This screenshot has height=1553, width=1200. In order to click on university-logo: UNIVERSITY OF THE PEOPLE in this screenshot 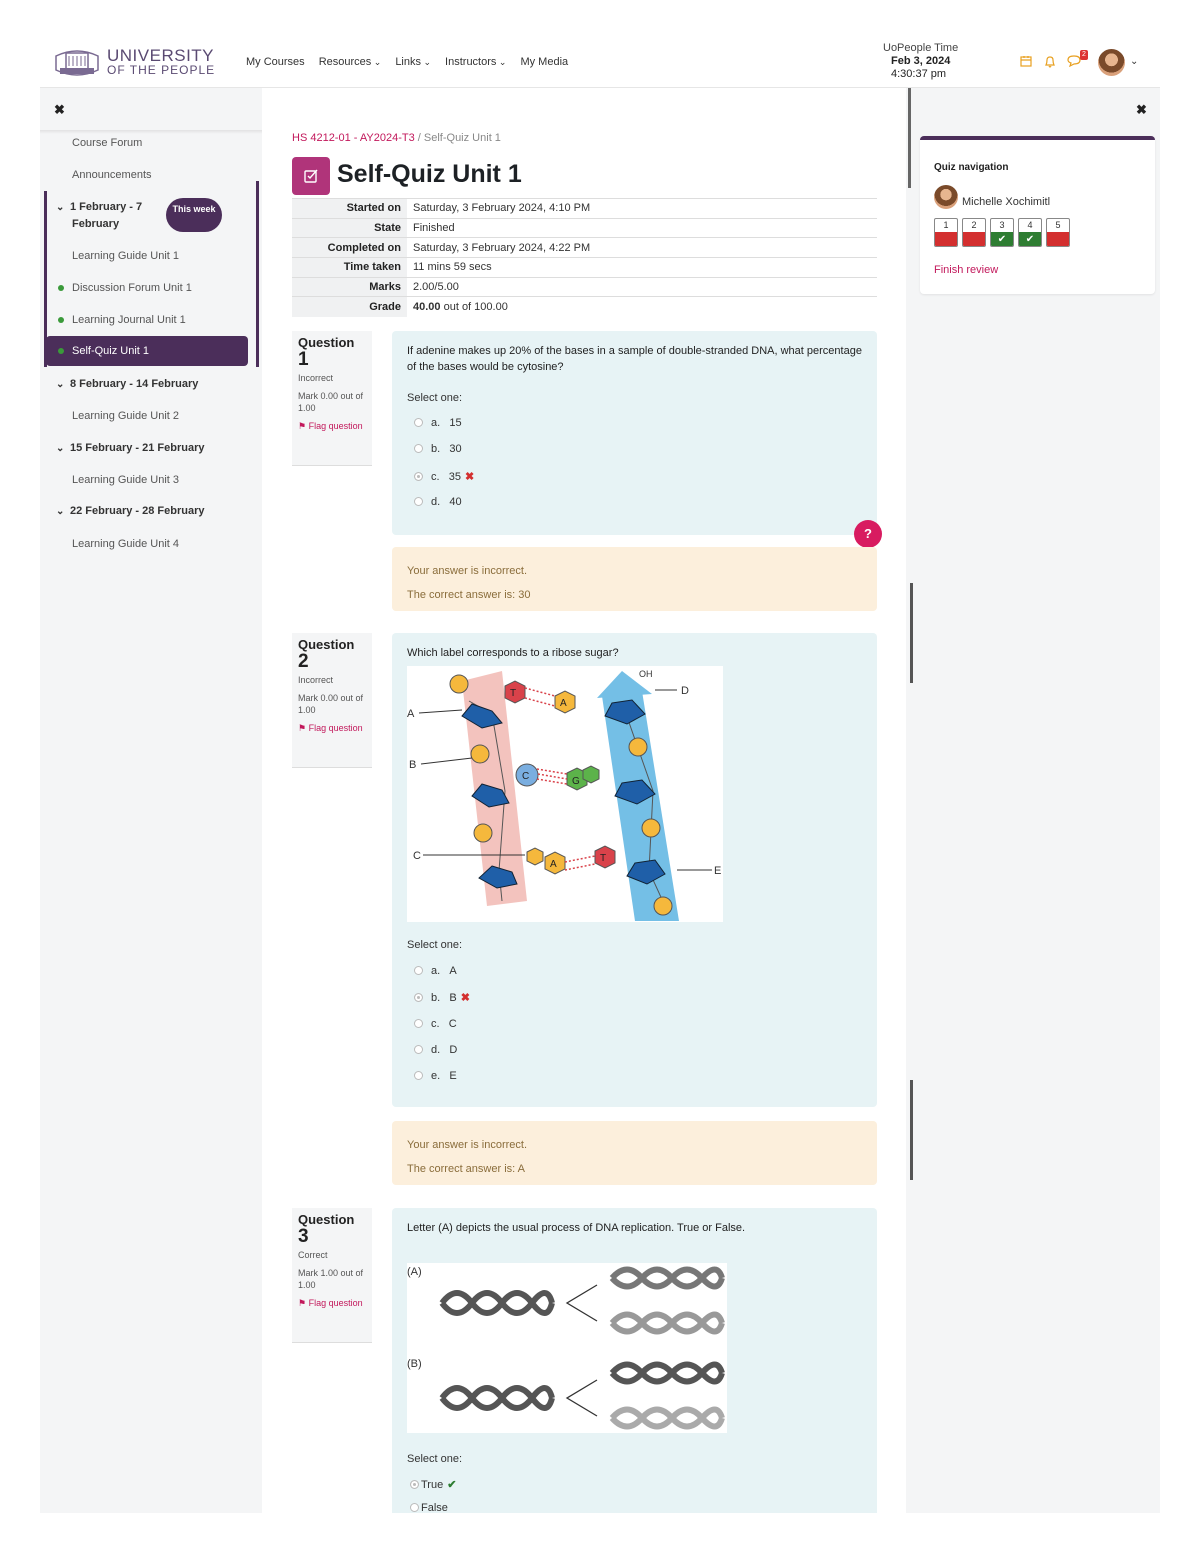, I will do `click(136, 63)`.